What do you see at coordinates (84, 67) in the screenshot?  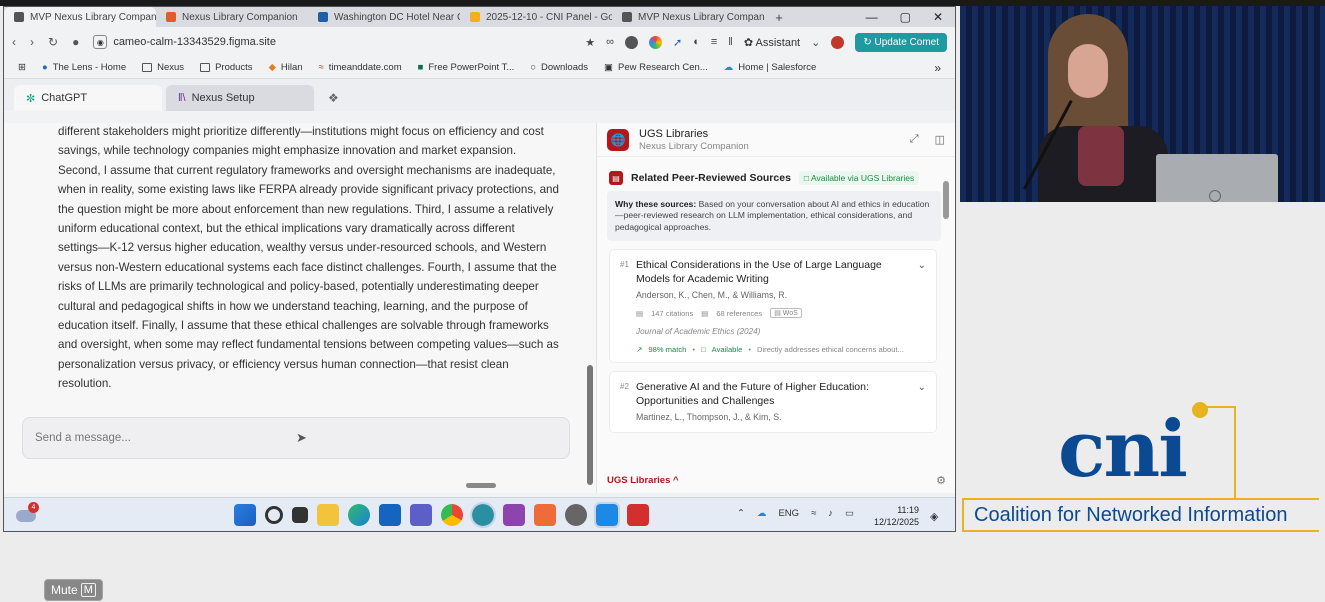 I see `bookmark-item: ● The Lens - Home` at bounding box center [84, 67].